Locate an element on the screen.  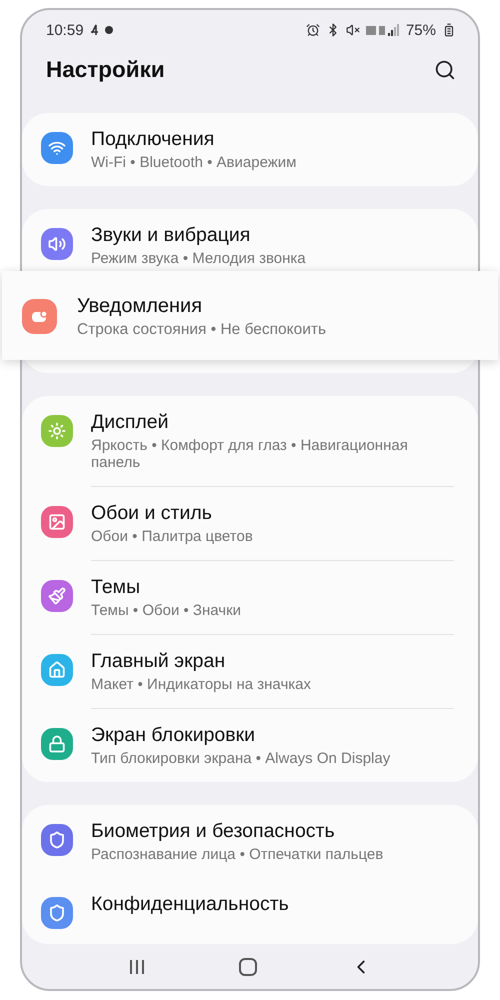
settings-item: Главный экран Макет • Индикаторы на значках is located at coordinates (250, 671).